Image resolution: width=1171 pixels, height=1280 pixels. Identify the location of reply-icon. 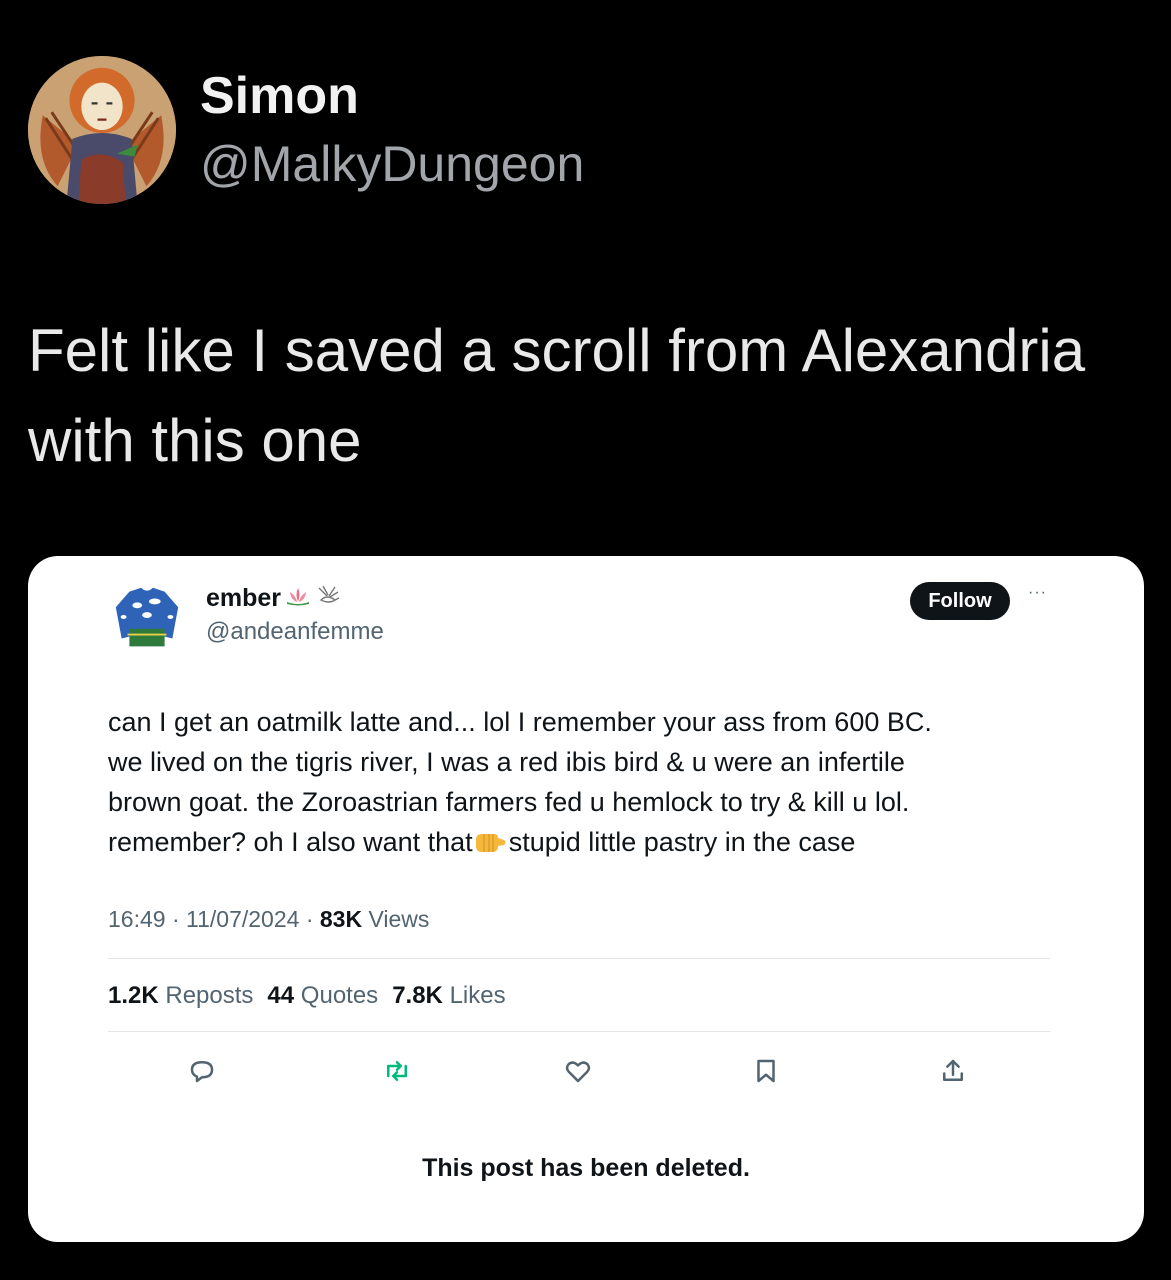
(202, 1072).